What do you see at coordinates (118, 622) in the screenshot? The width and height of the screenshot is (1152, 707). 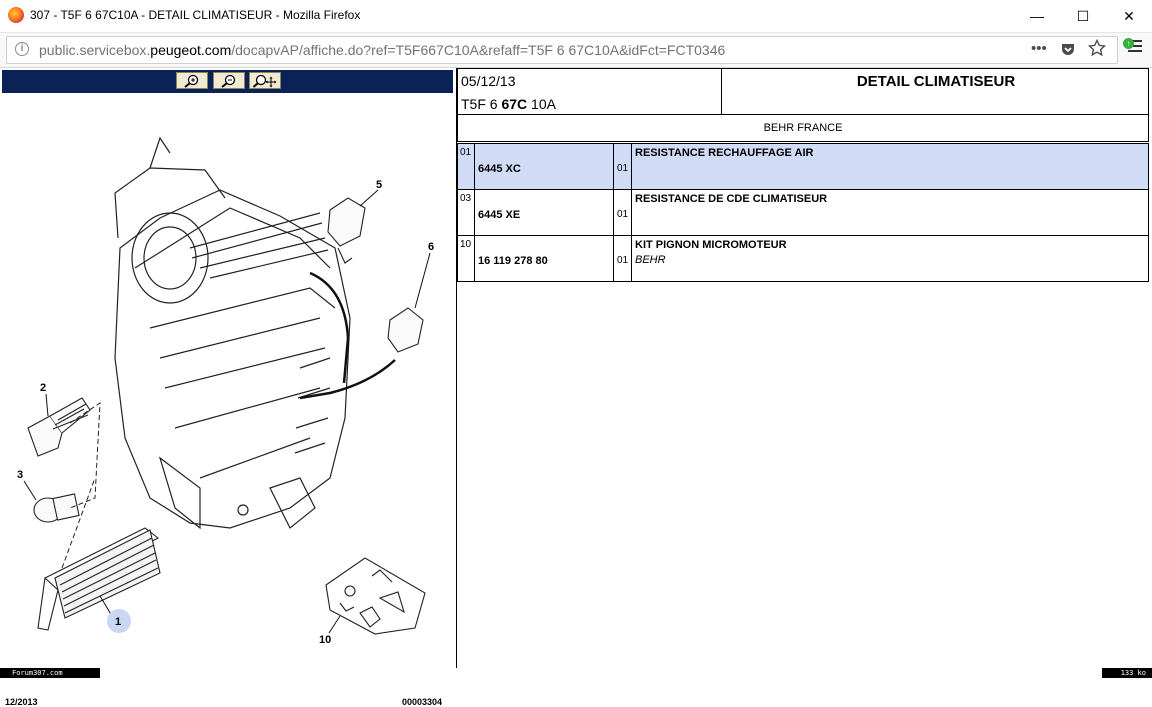 I see `callout-label: 1` at bounding box center [118, 622].